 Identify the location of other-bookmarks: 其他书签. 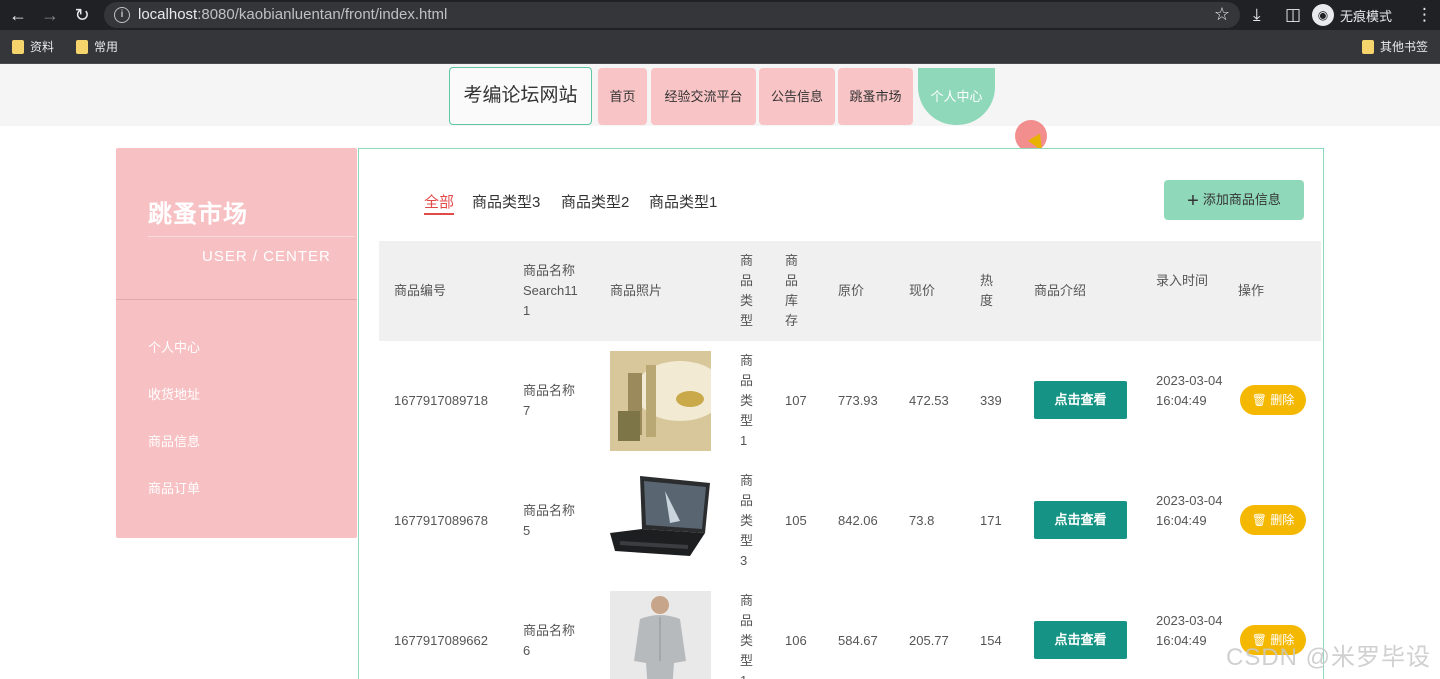
(1395, 46).